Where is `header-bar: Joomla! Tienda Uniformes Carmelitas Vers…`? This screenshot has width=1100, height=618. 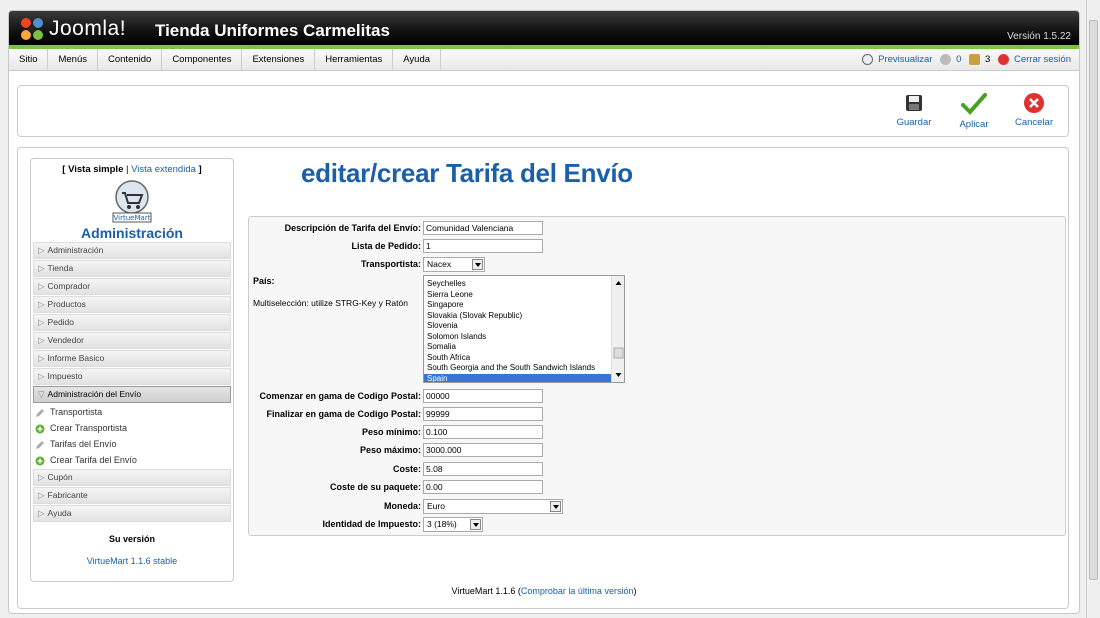
header-bar: Joomla! Tienda Uniformes Carmelitas Vers… is located at coordinates (544, 30).